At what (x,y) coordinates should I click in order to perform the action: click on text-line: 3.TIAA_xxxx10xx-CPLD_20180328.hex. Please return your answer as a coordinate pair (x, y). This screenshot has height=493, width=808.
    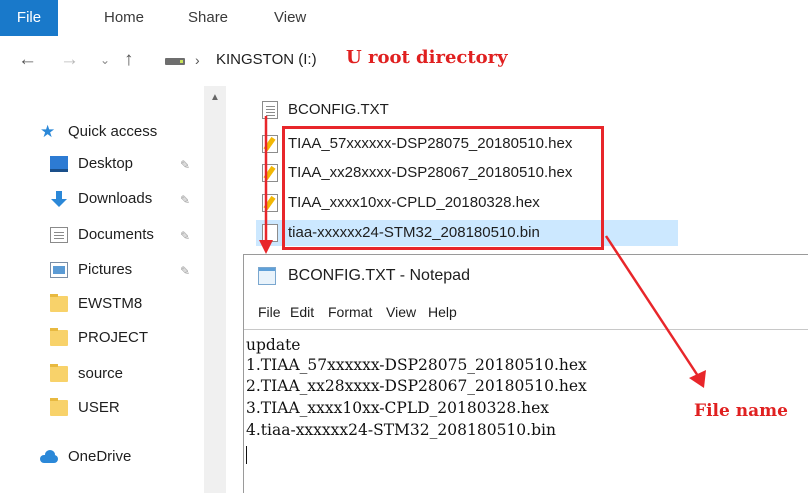
    Looking at the image, I should click on (397, 408).